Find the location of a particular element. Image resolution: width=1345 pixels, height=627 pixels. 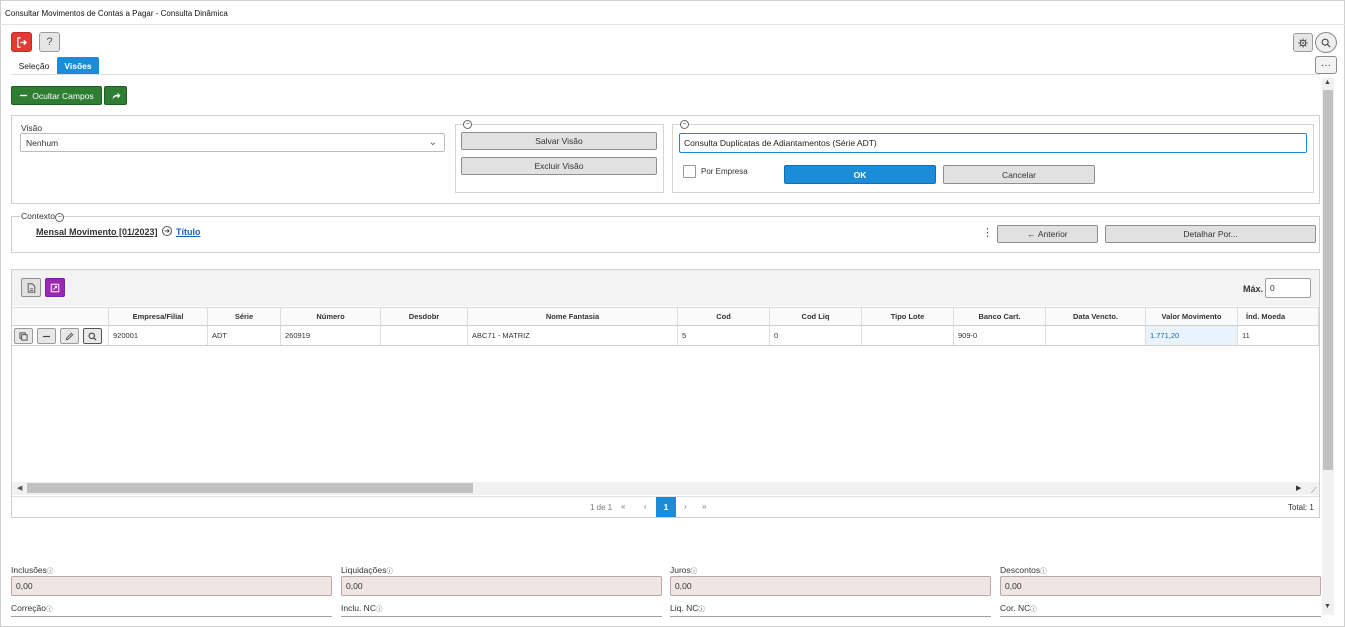

gear-icon is located at coordinates (1303, 42).